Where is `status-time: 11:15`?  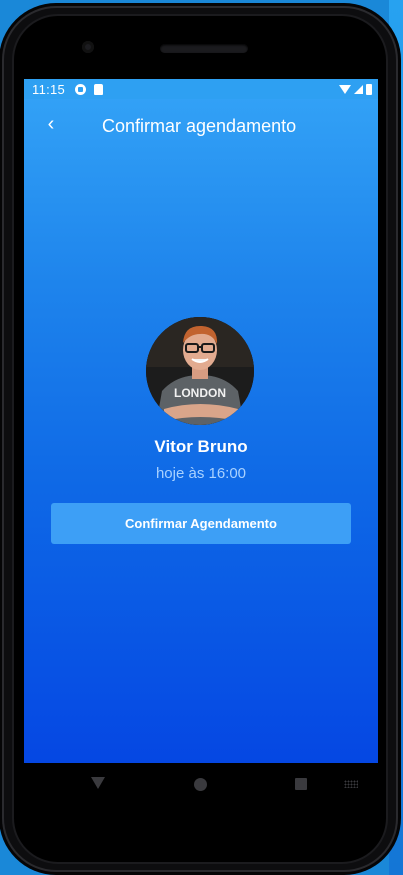 status-time: 11:15 is located at coordinates (49, 89).